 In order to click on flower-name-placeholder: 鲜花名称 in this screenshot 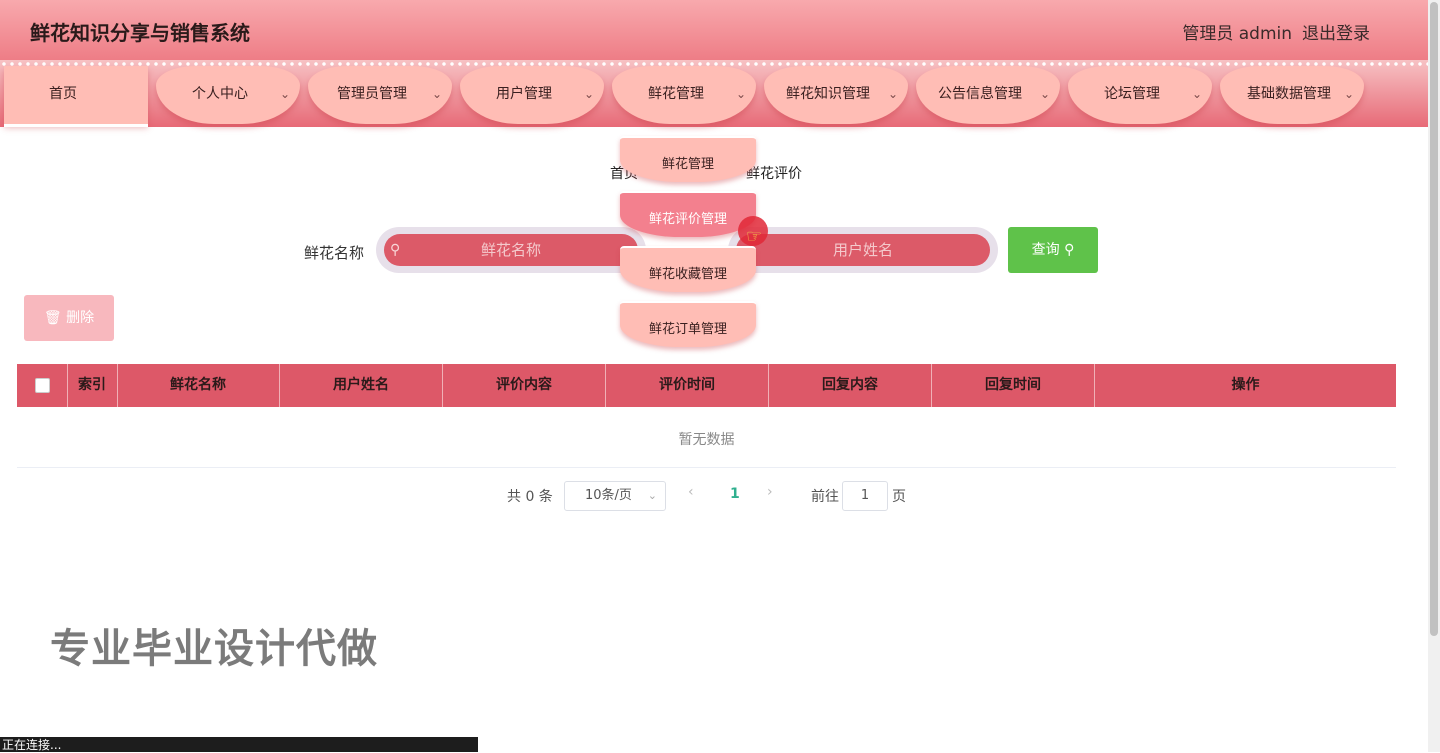, I will do `click(510, 250)`.